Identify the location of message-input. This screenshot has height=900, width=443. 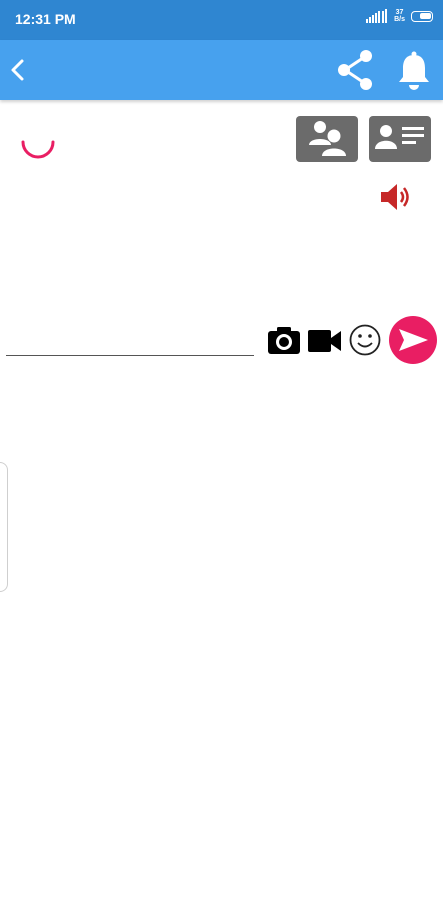
(130, 342).